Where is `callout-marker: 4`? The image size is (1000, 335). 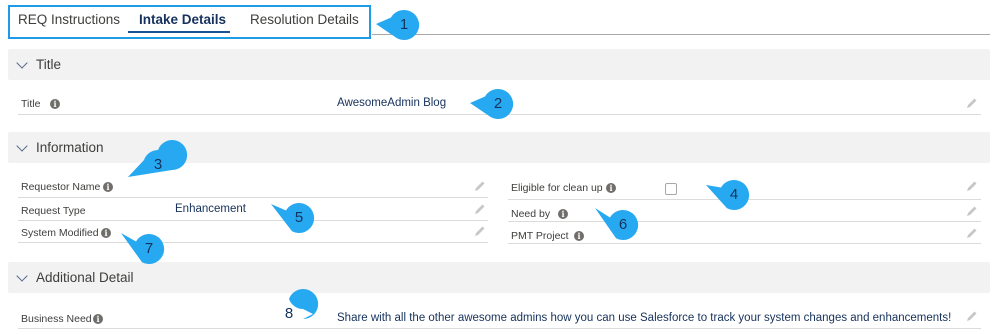 callout-marker: 4 is located at coordinates (728, 195).